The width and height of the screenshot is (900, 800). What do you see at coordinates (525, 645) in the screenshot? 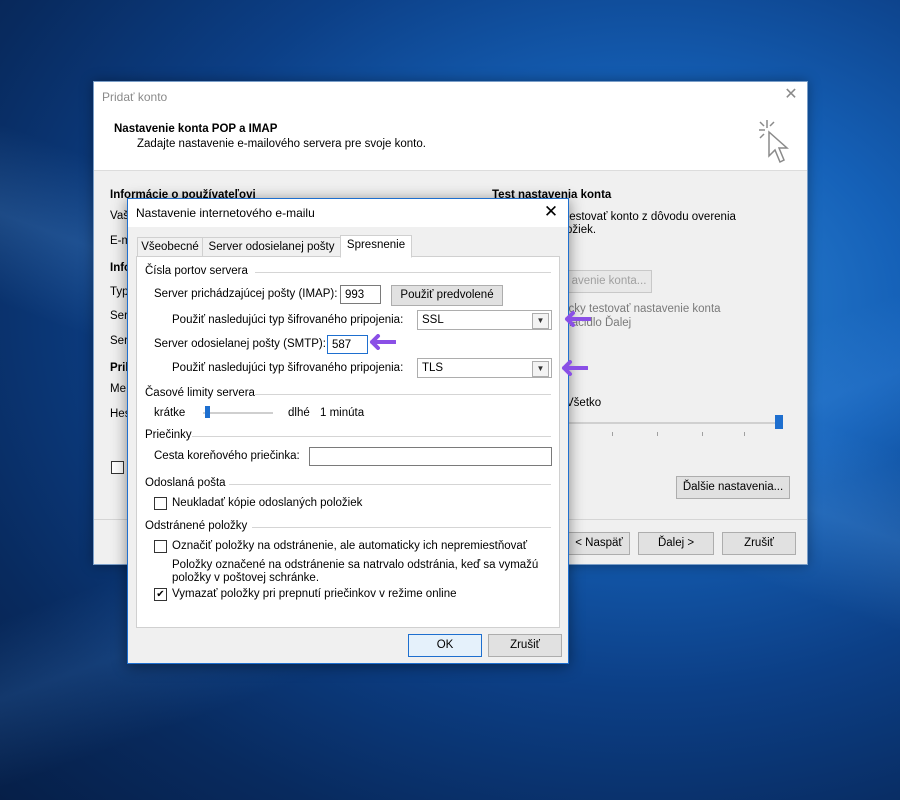
I see `cancel-button: Zrušiť` at bounding box center [525, 645].